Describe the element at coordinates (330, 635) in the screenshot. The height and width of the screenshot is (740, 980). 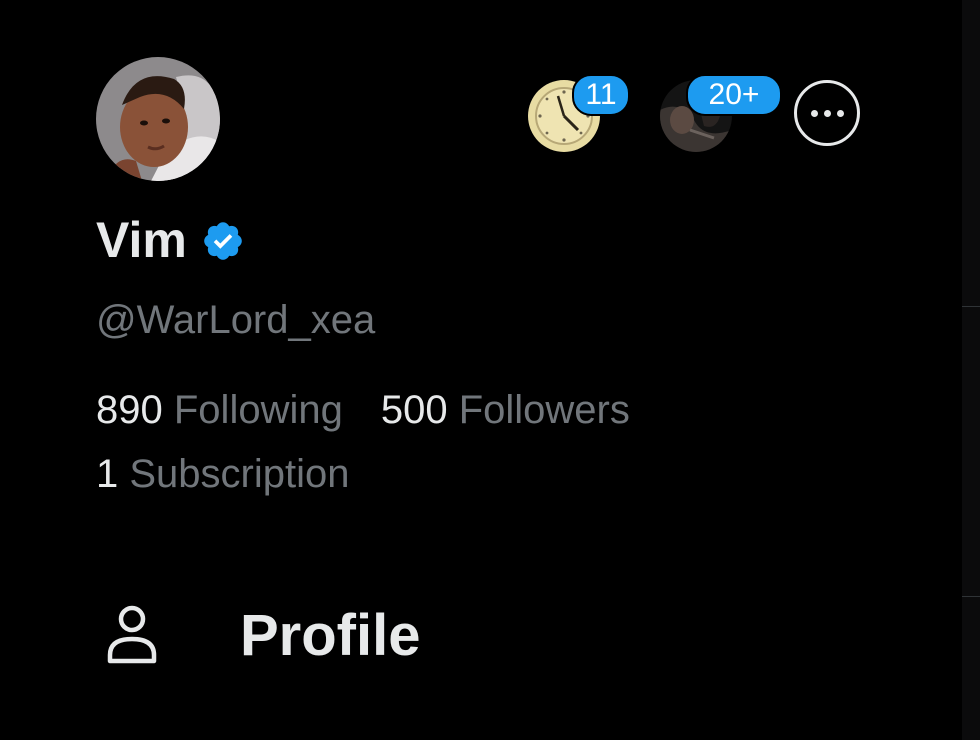
I see `menu-item-label: Profile` at that location.